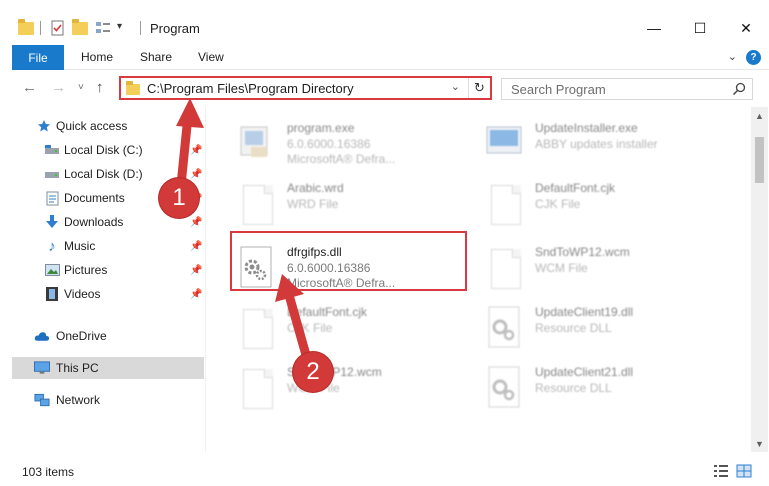  What do you see at coordinates (759, 443) in the screenshot?
I see `scroll-down-icon: ▼` at bounding box center [759, 443].